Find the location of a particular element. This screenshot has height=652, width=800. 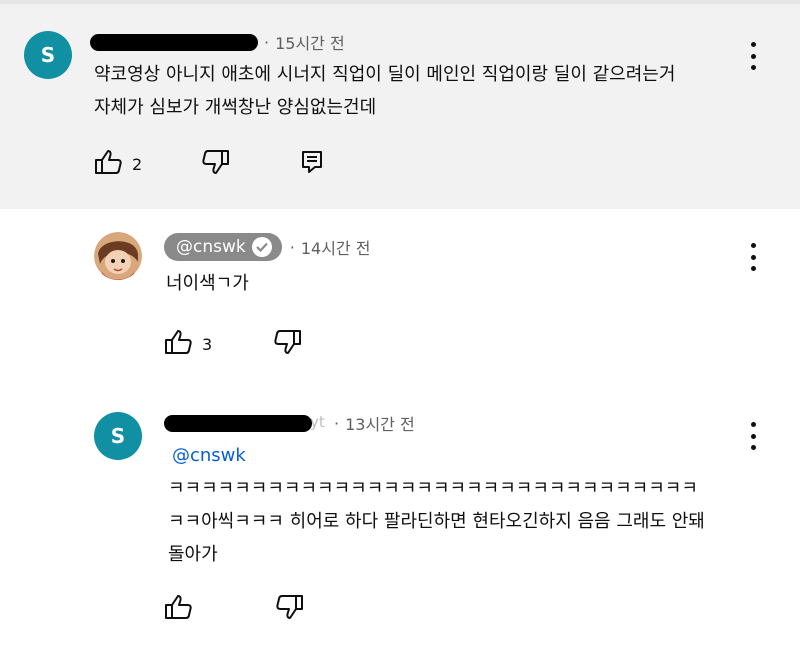

author-name: @cnswk is located at coordinates (211, 247).